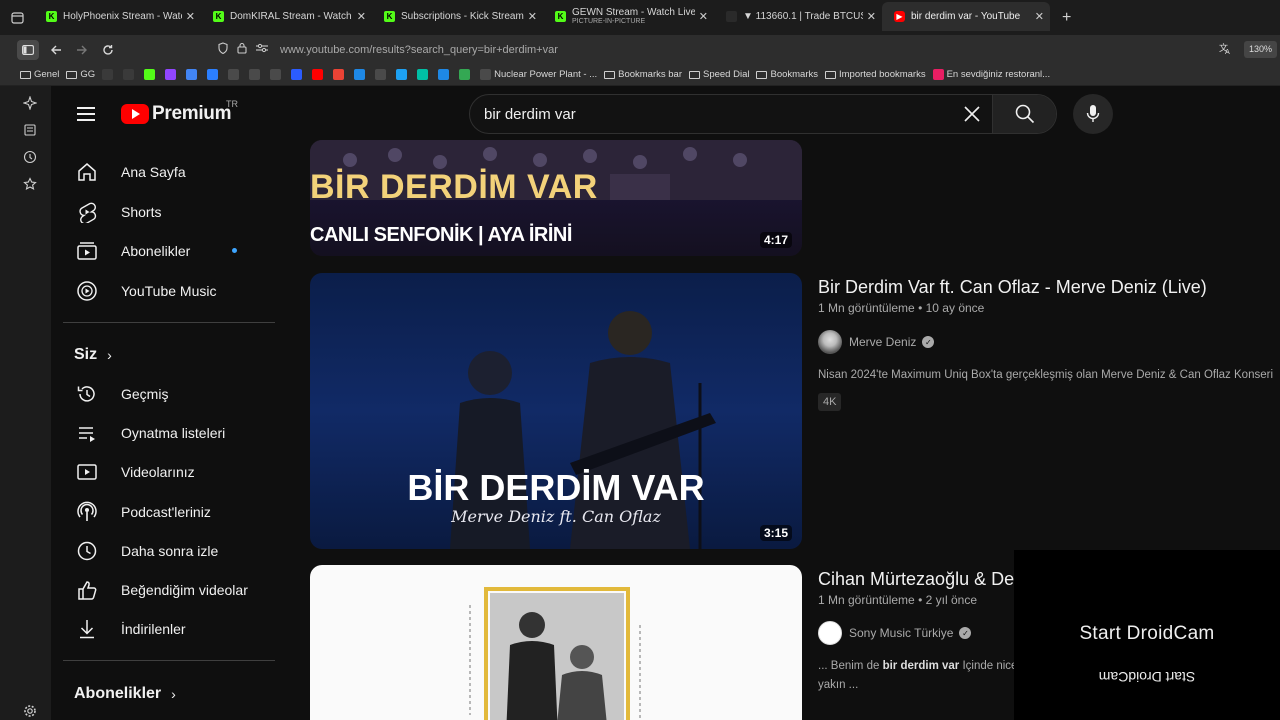 The height and width of the screenshot is (720, 1280). What do you see at coordinates (1147, 635) in the screenshot?
I see `droidcam-overlay: Start DroidCam Start DroidCam` at bounding box center [1147, 635].